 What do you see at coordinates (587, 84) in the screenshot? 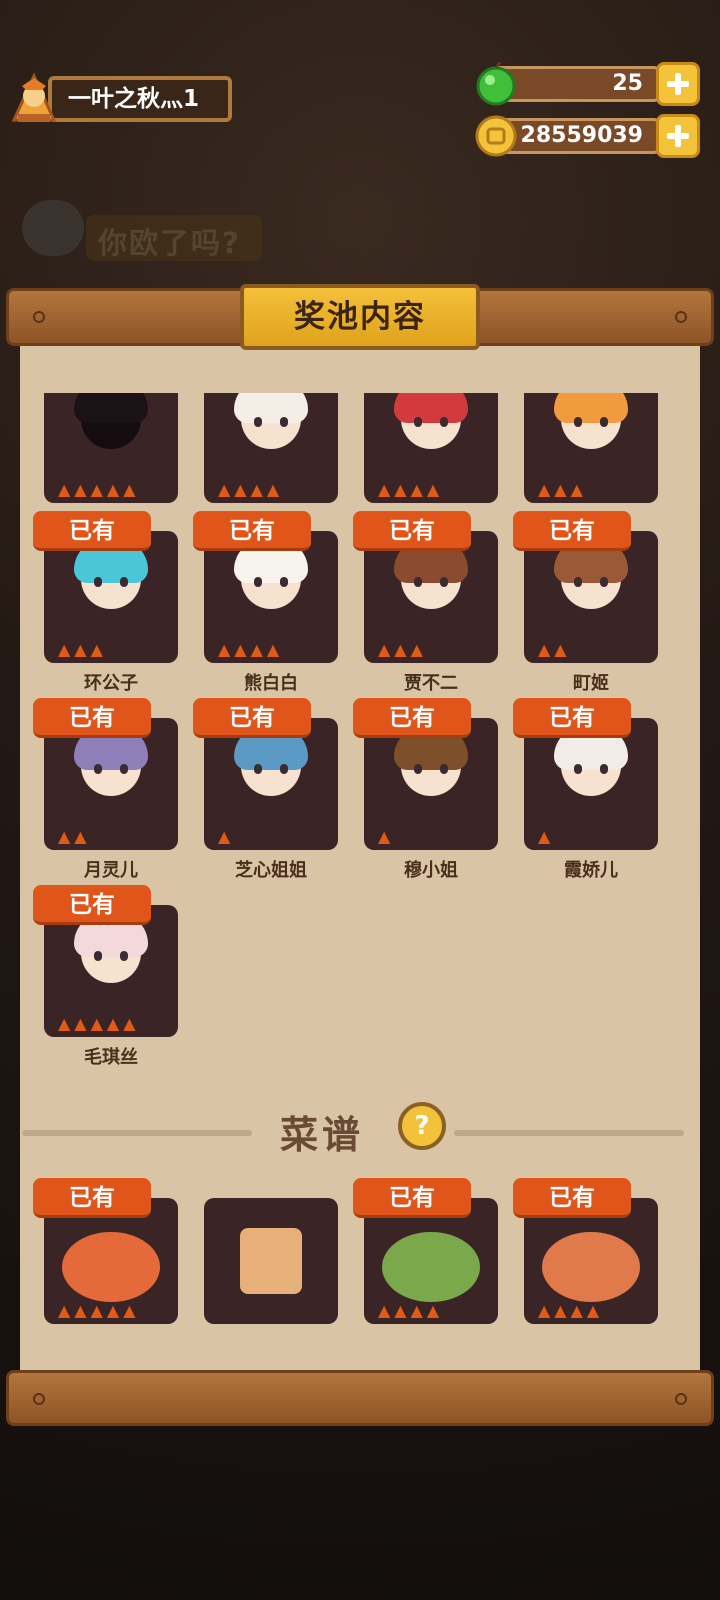
I see `gems-counter: 25` at bounding box center [587, 84].